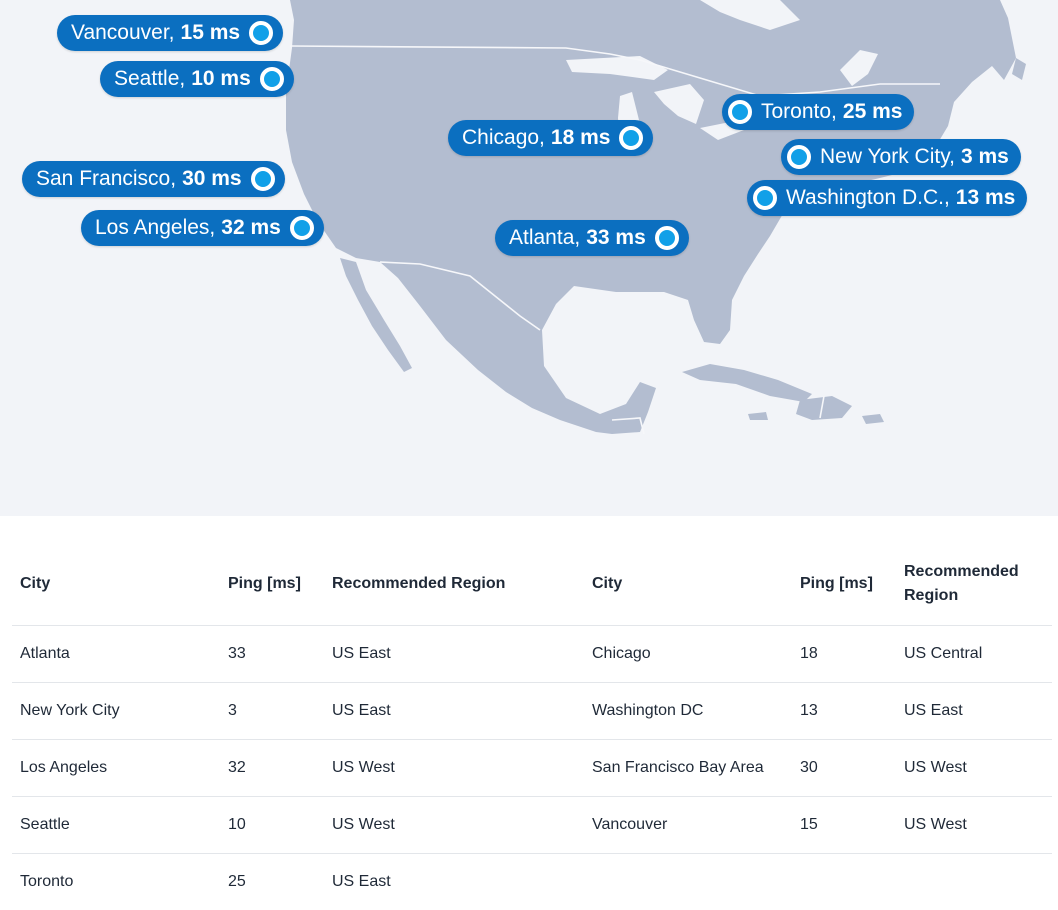 The image size is (1058, 910). I want to click on cell-city: Washington DC, so click(688, 711).